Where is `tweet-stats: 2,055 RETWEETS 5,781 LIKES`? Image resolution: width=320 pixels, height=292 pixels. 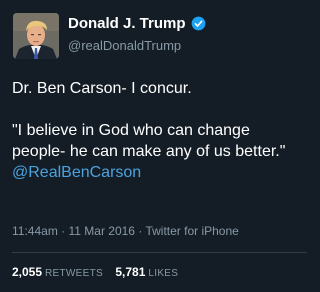
tweet-stats: 2,055 RETWEETS 5,781 LIKES is located at coordinates (95, 272).